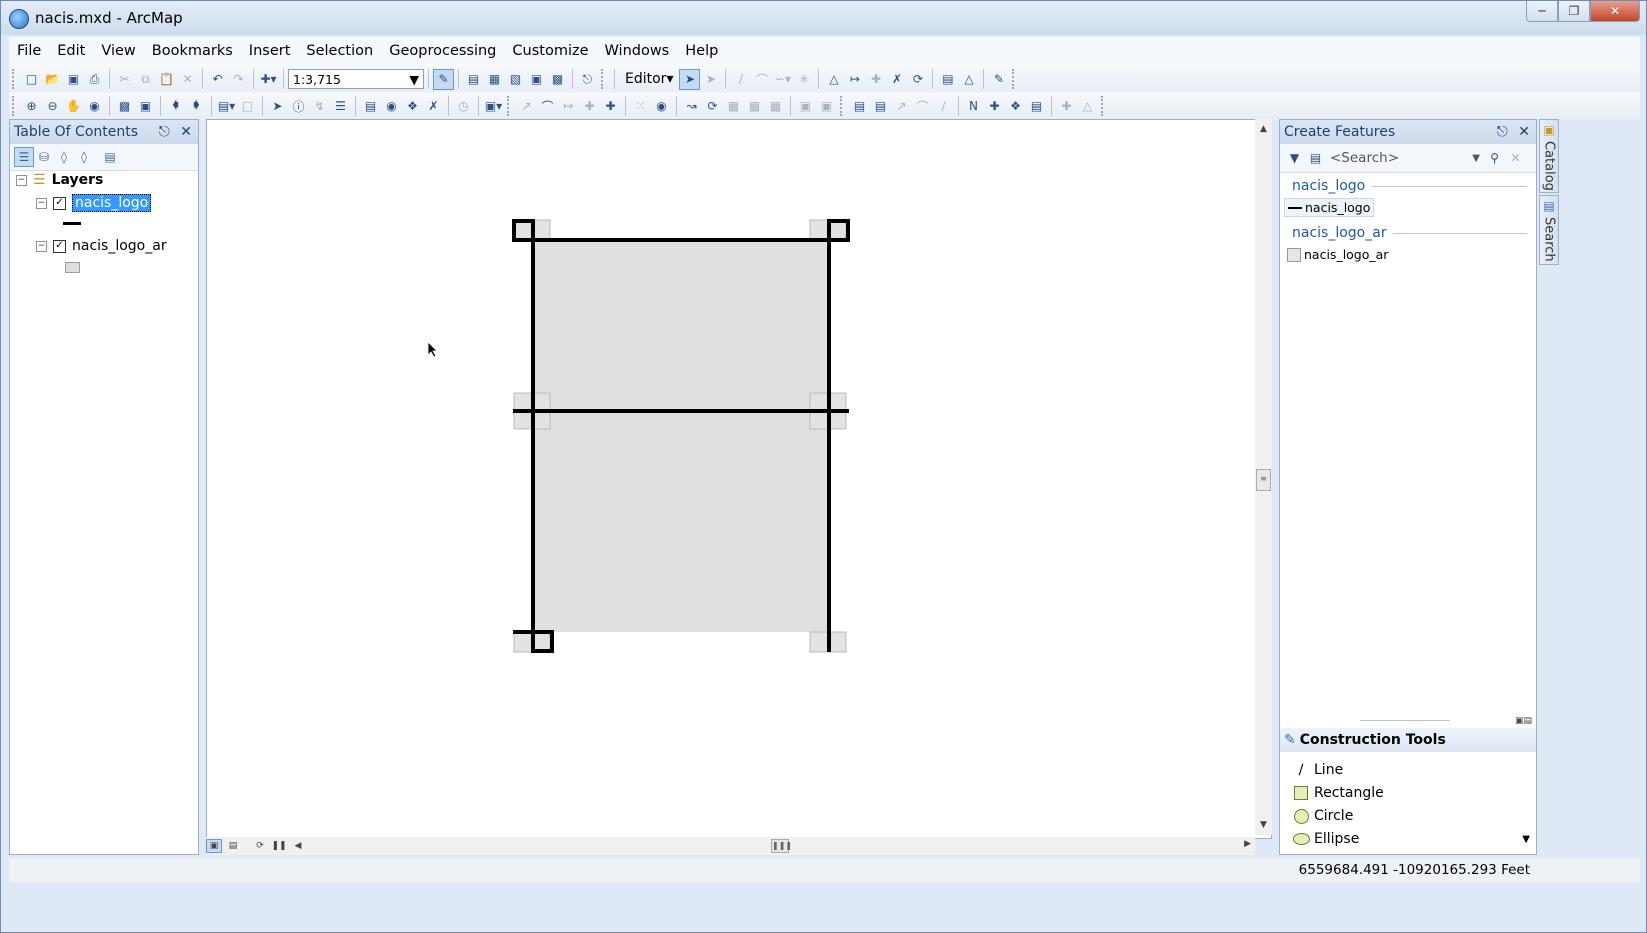 The width and height of the screenshot is (1647, 933). Describe the element at coordinates (637, 51) in the screenshot. I see `menu-windows: Windows` at that location.